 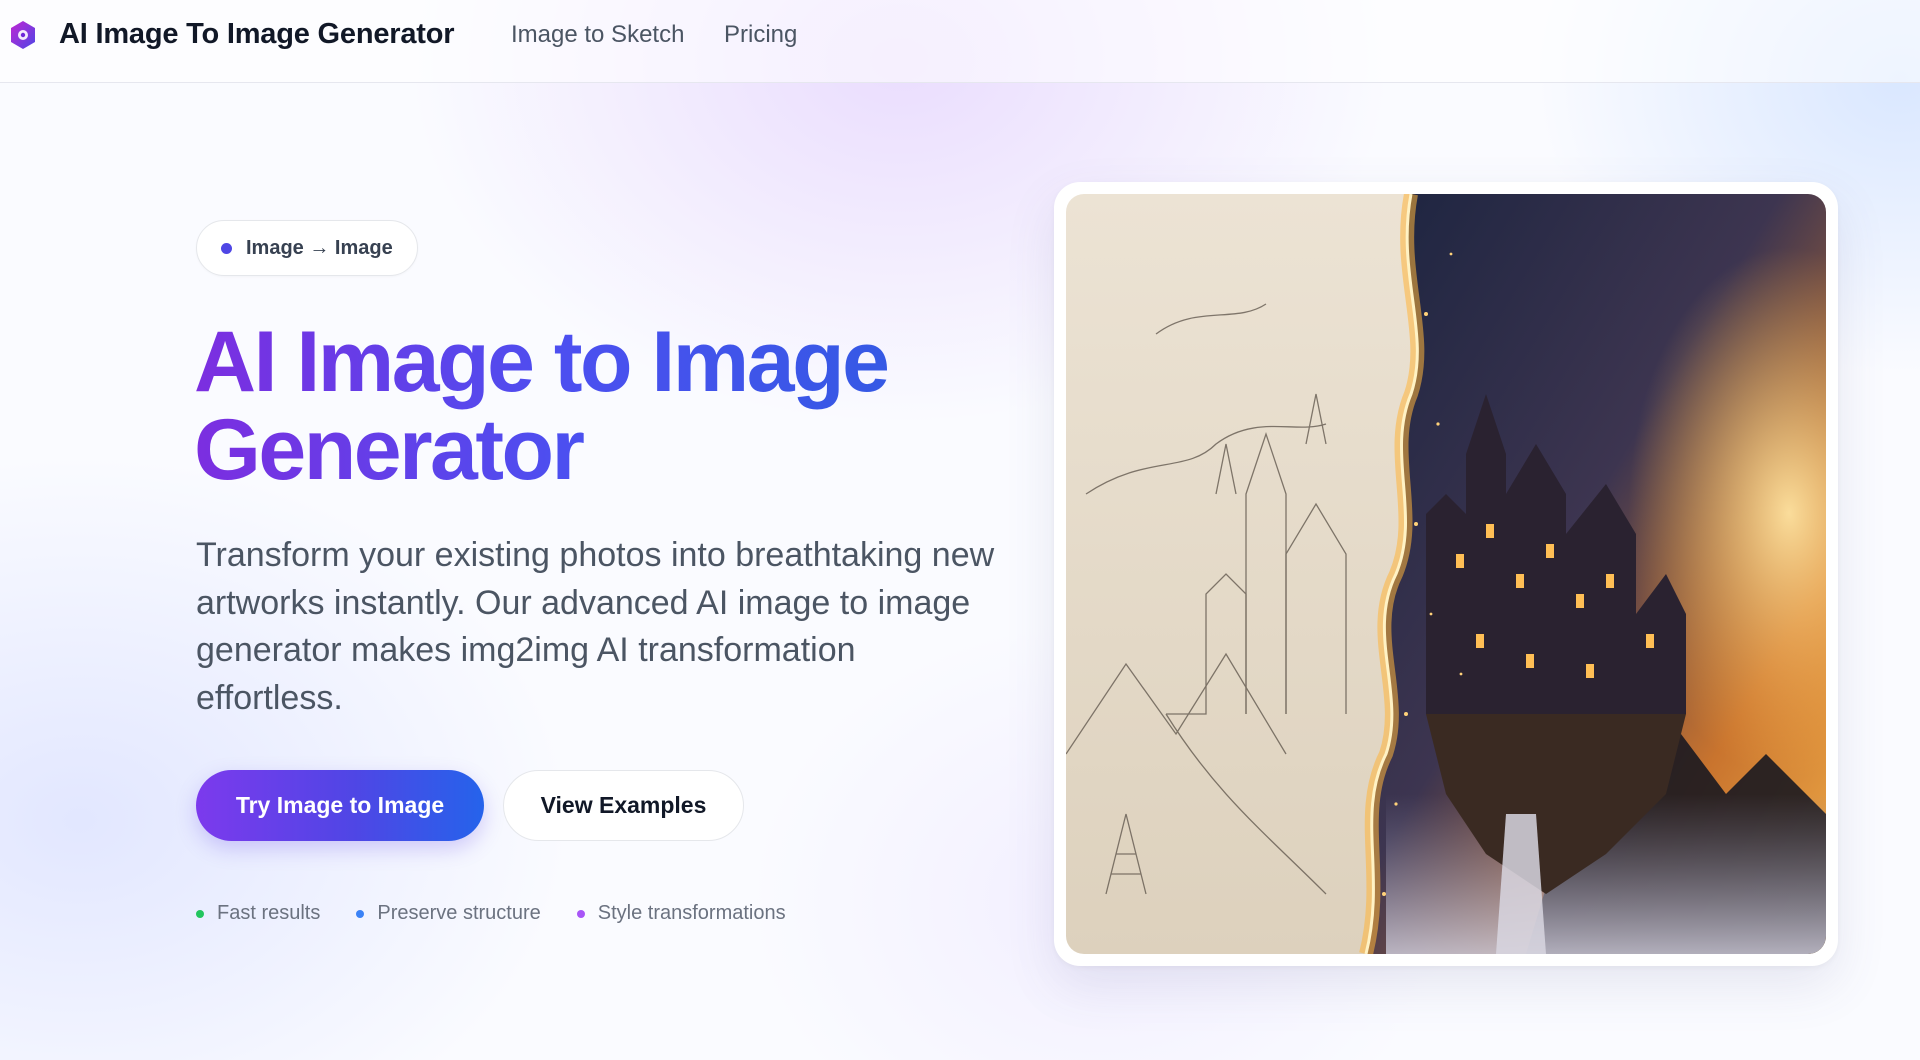 What do you see at coordinates (340, 805) in the screenshot?
I see `try-image-to-image-button: Try Image to Image` at bounding box center [340, 805].